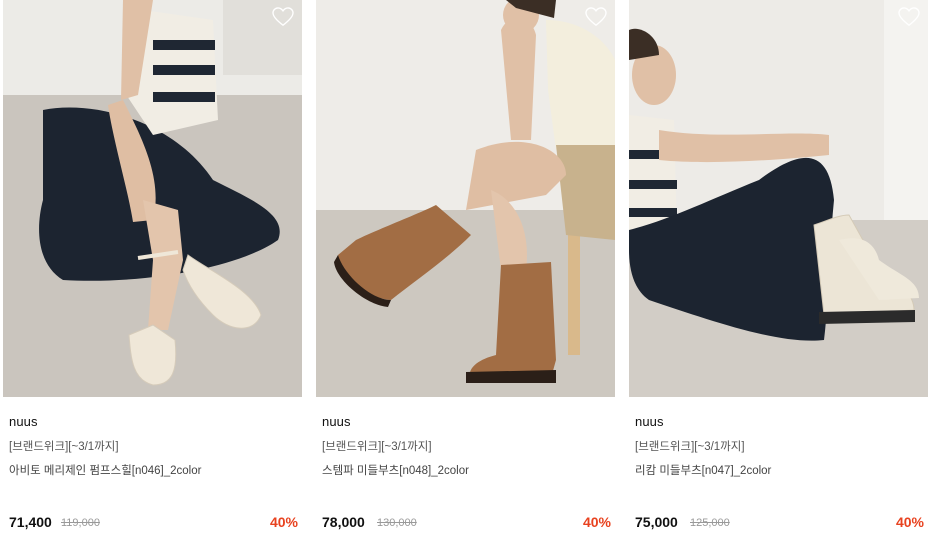  I want to click on original-price: 125,000, so click(710, 523).